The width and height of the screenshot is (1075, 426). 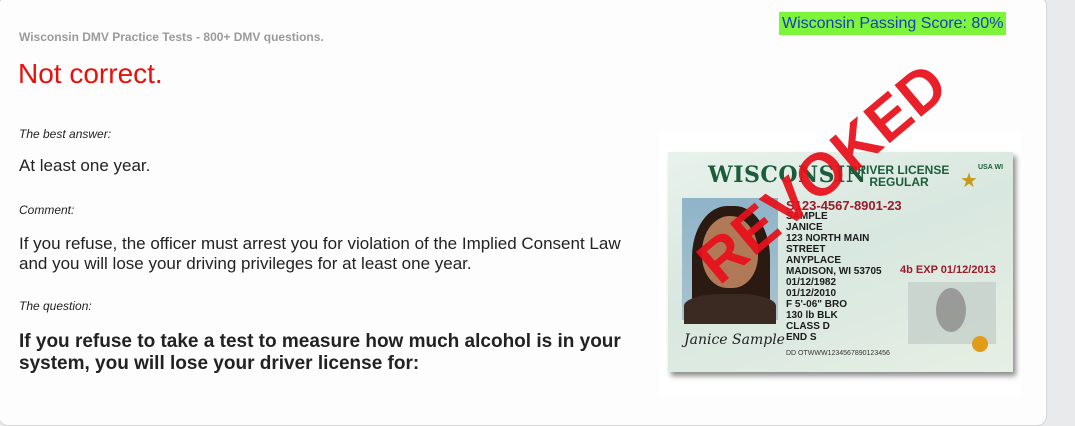 I want to click on passing-score-badge: Wisconsin Passing Score: 80%, so click(x=893, y=23).